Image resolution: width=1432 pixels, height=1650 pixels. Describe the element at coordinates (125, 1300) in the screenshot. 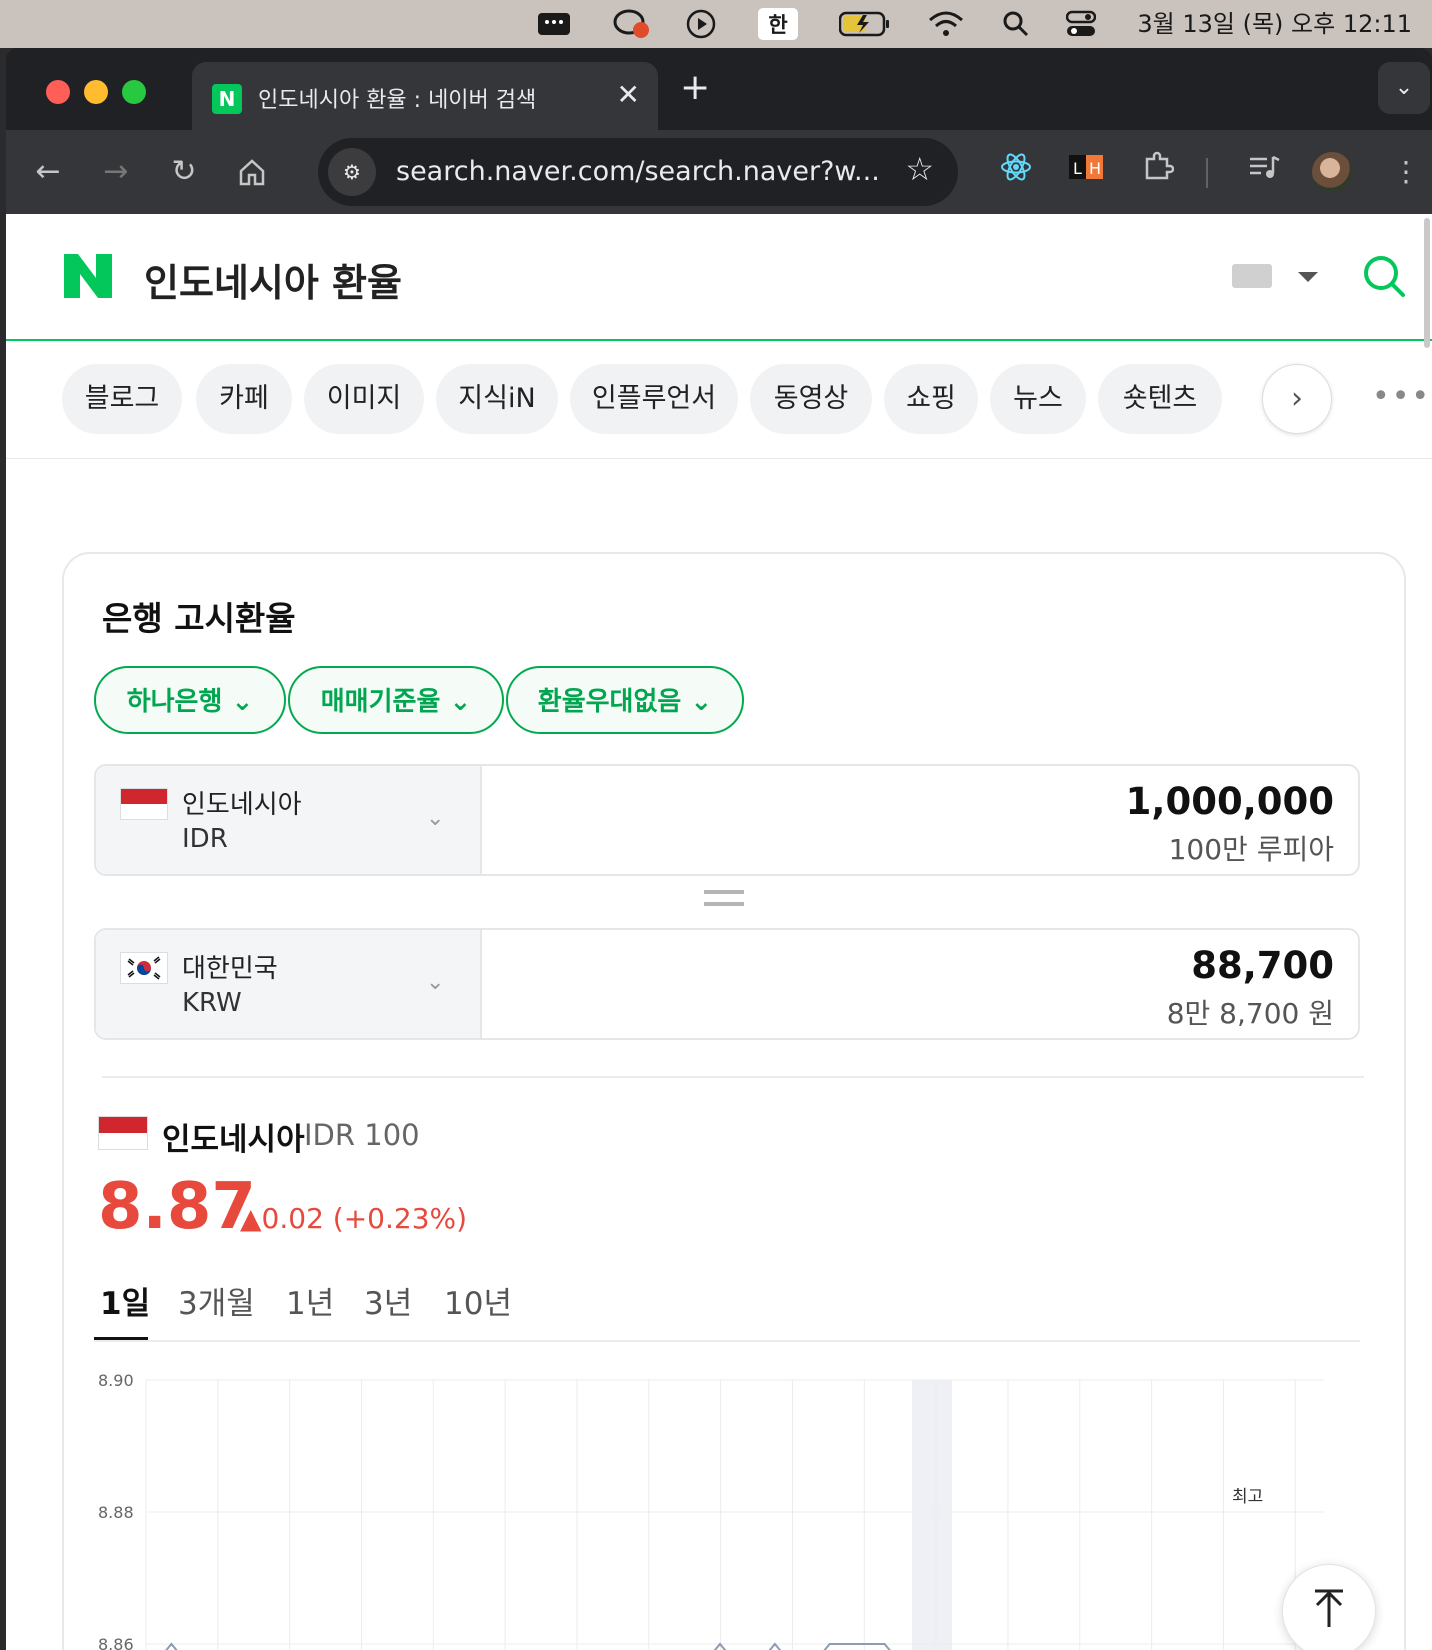

I see `tab-1day: 1일` at that location.